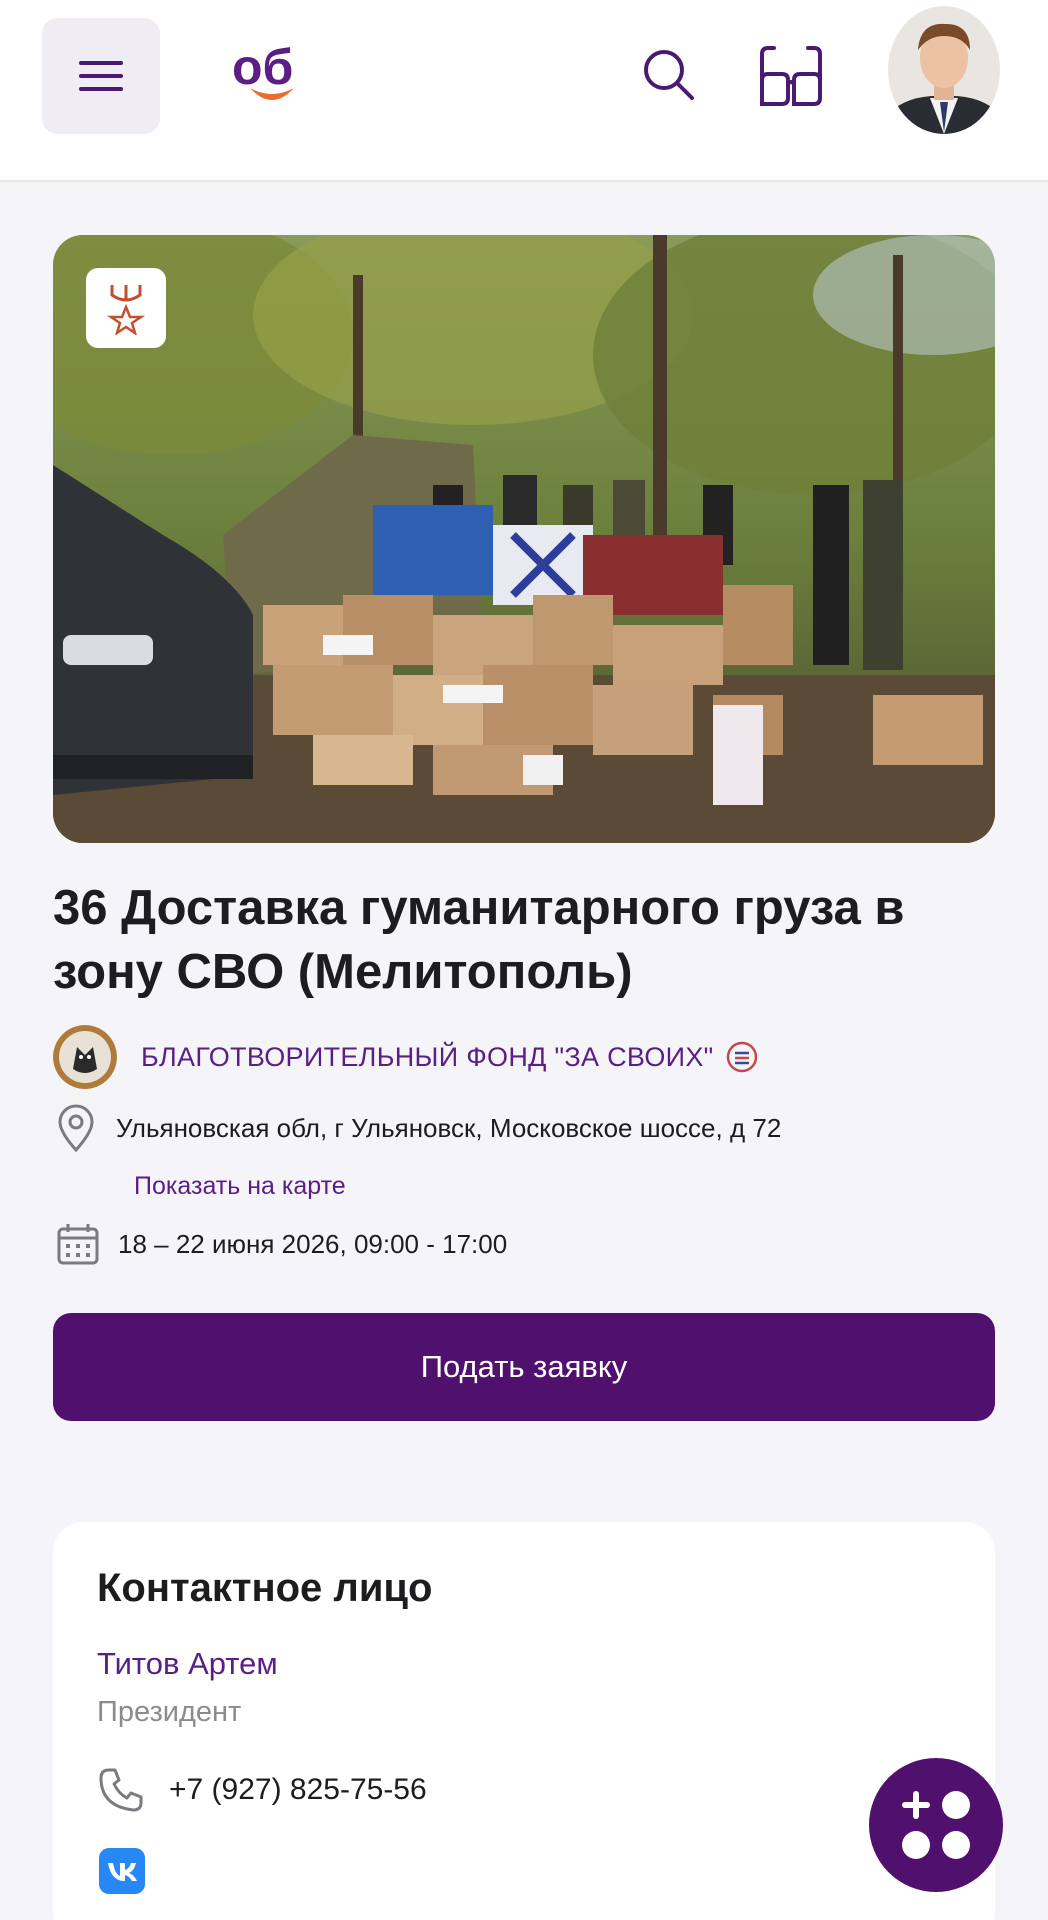 The width and height of the screenshot is (1048, 1920). What do you see at coordinates (187, 1664) in the screenshot?
I see `contact-name: Титов Артем` at bounding box center [187, 1664].